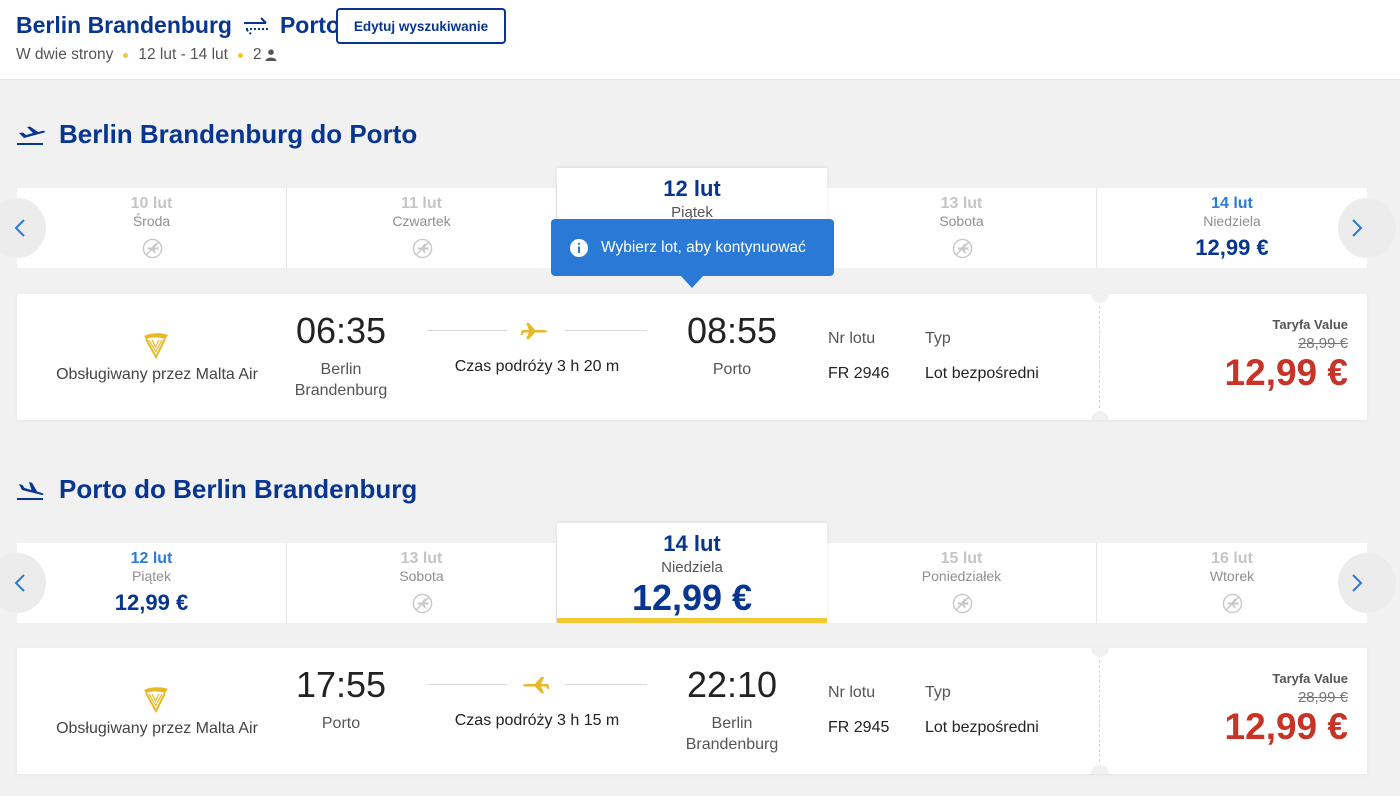 Image resolution: width=1400 pixels, height=796 pixels. I want to click on date-cell-15-lut: 15 lut Poniedziałek, so click(962, 583).